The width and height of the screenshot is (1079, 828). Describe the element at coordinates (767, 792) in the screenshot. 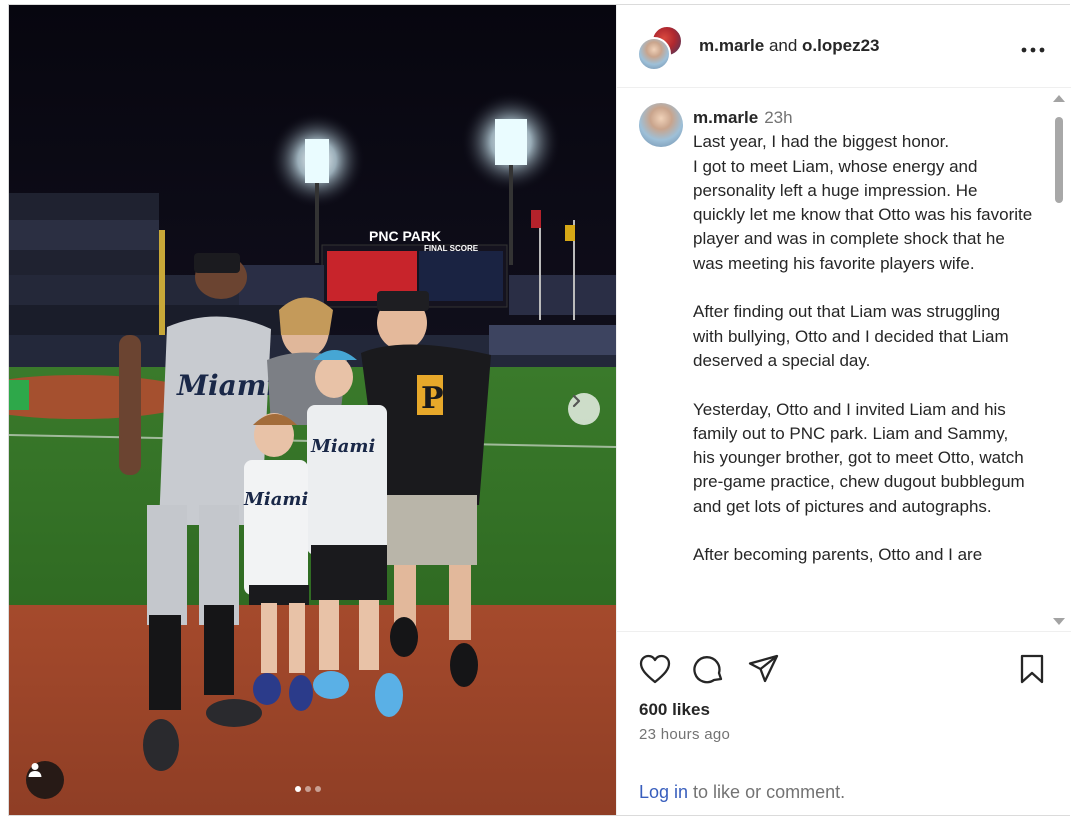

I see `login-prompt-text: to like or comment.` at that location.